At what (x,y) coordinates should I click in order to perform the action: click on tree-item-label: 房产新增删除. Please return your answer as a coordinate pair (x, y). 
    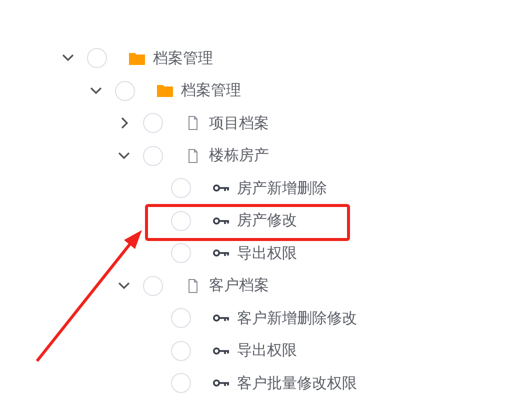
    Looking at the image, I should click on (282, 188).